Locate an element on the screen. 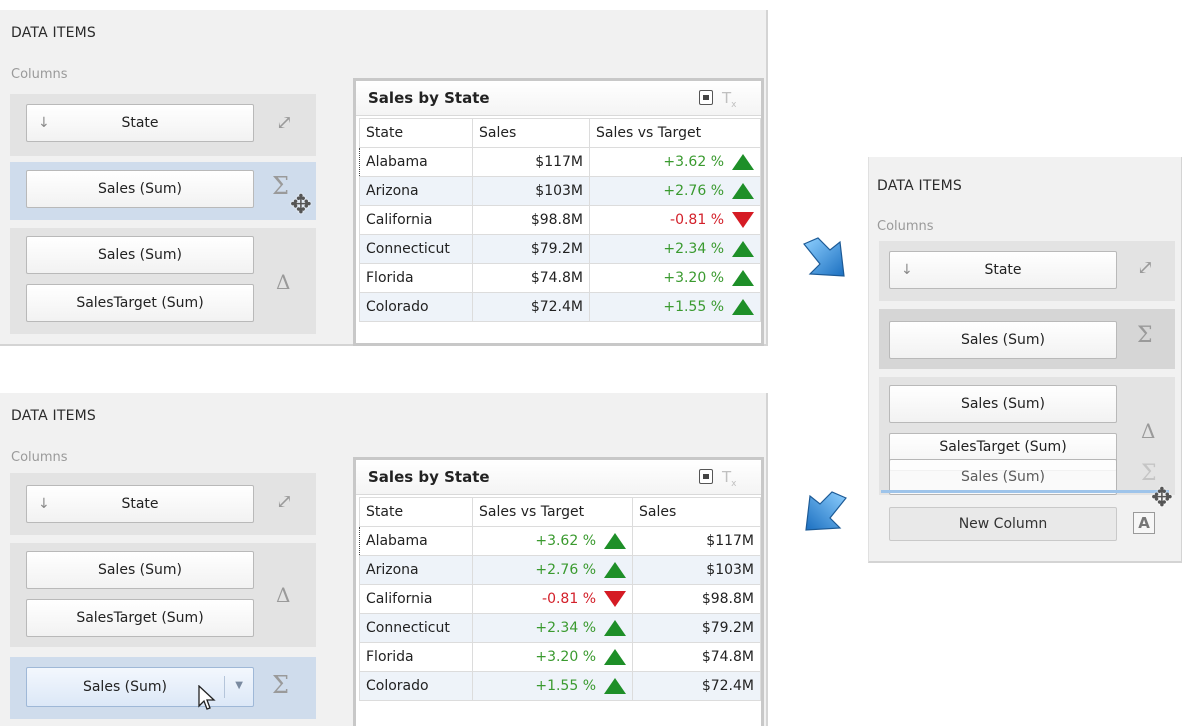 This screenshot has width=1182, height=726. sales-group: Sales (Sum) Σ is located at coordinates (1027, 339).